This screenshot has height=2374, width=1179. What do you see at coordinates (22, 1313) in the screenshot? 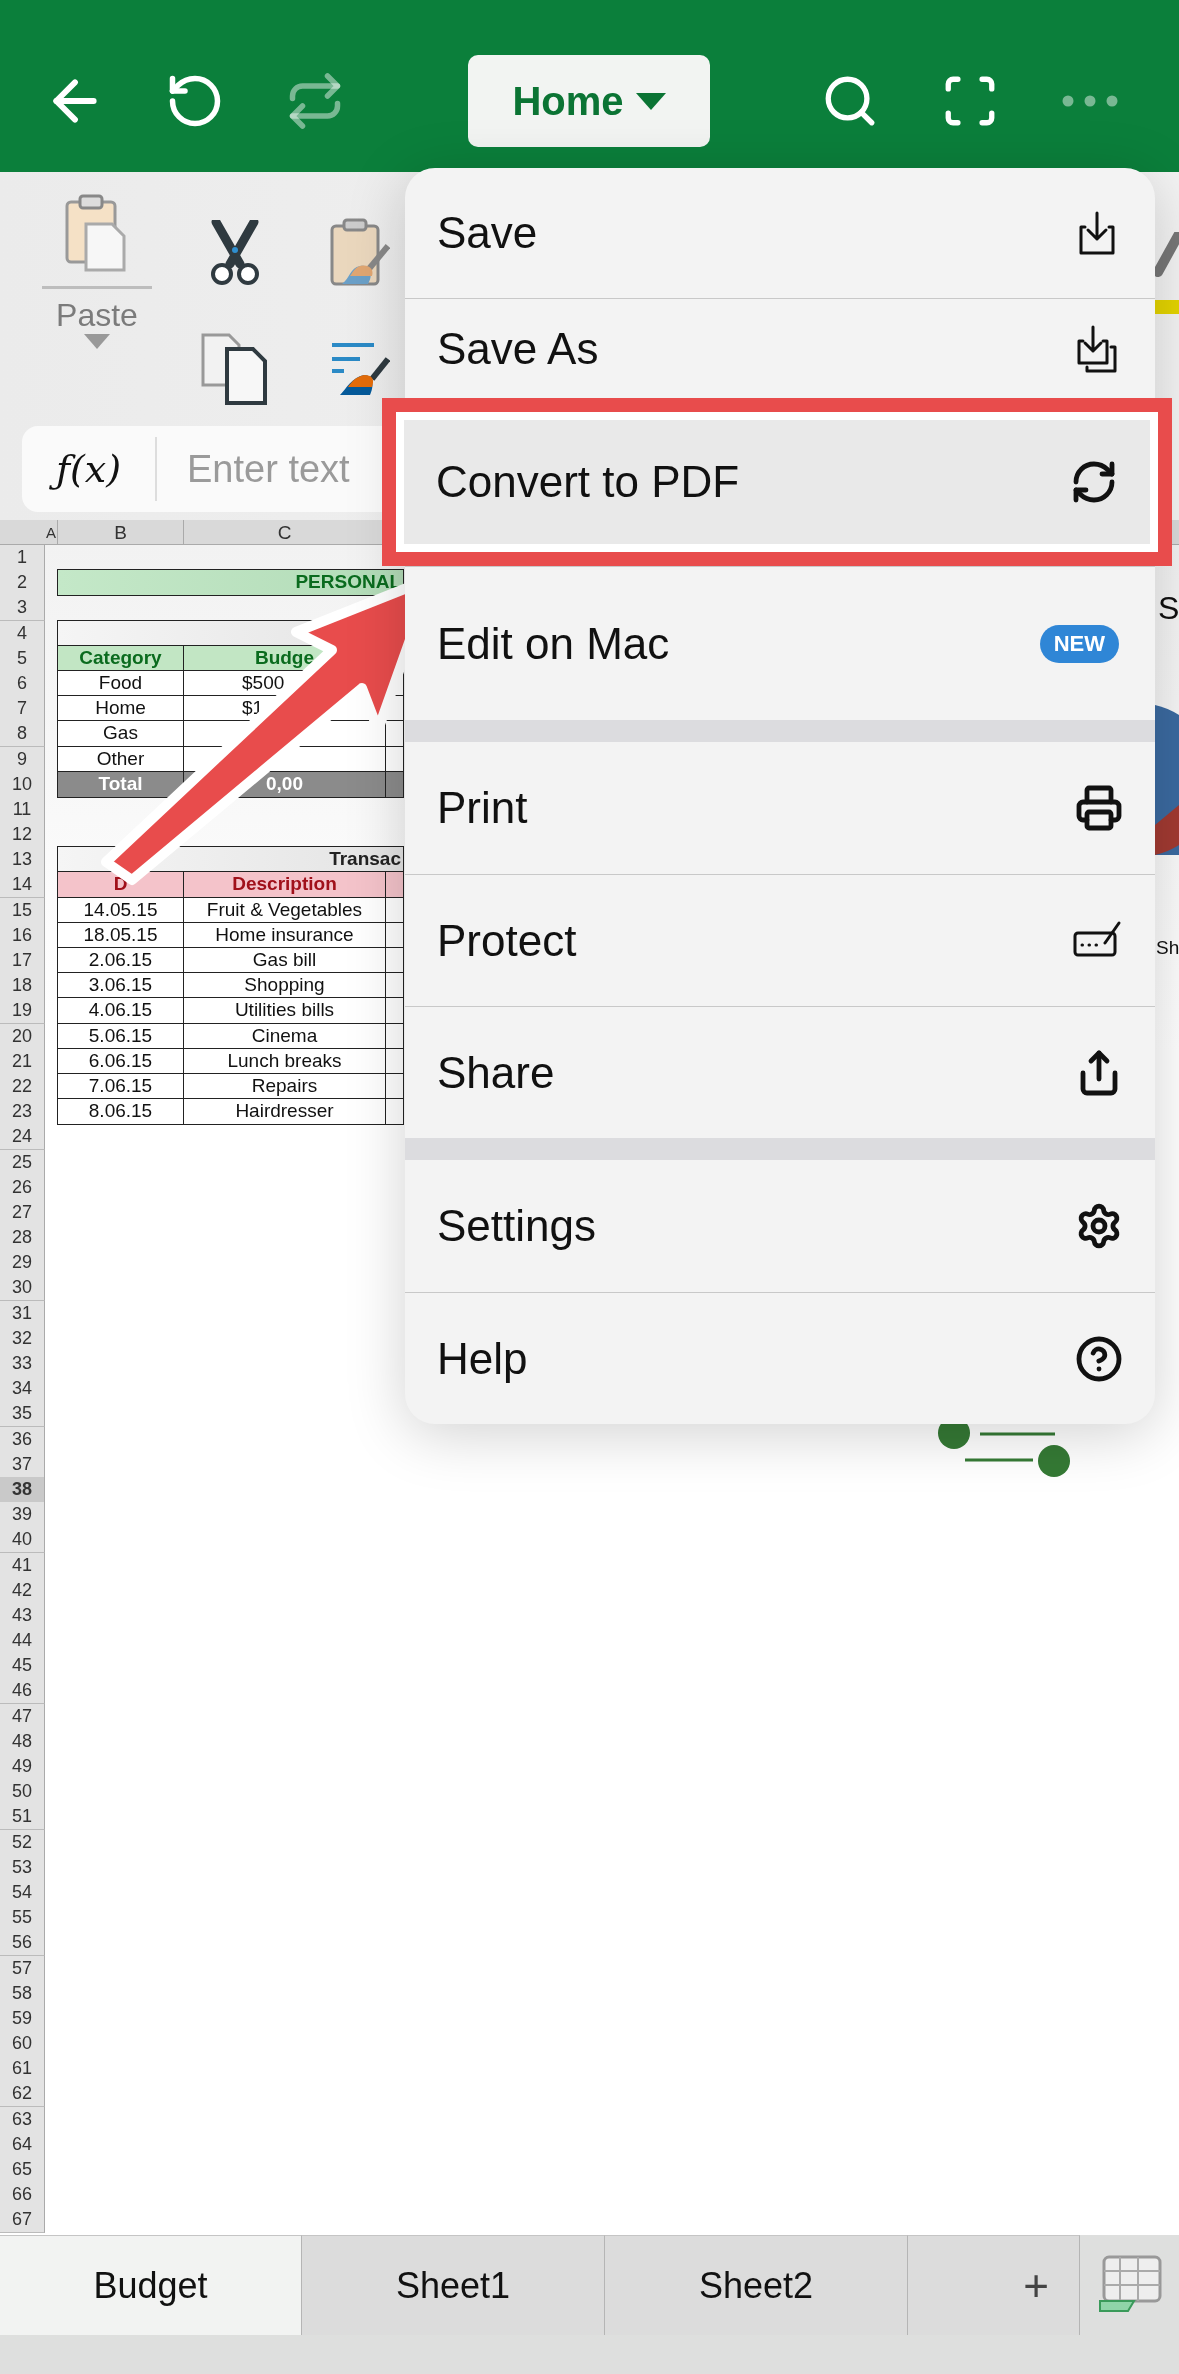
I see `row-number: 31` at bounding box center [22, 1313].